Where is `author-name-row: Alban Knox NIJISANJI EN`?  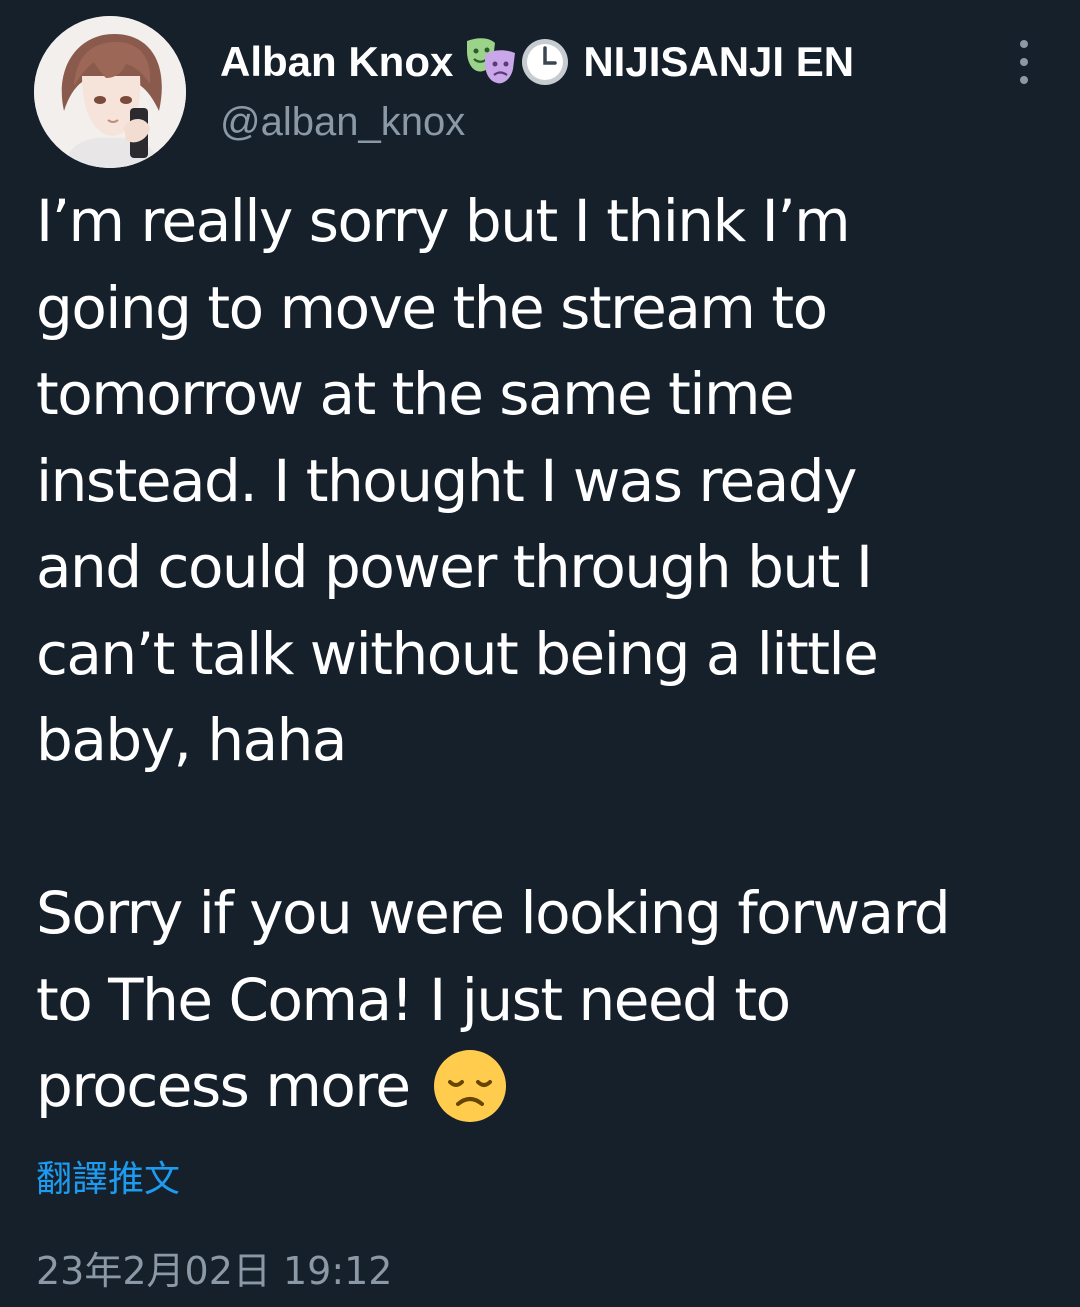
author-name-row: Alban Knox NIJISANJI EN is located at coordinates (537, 62).